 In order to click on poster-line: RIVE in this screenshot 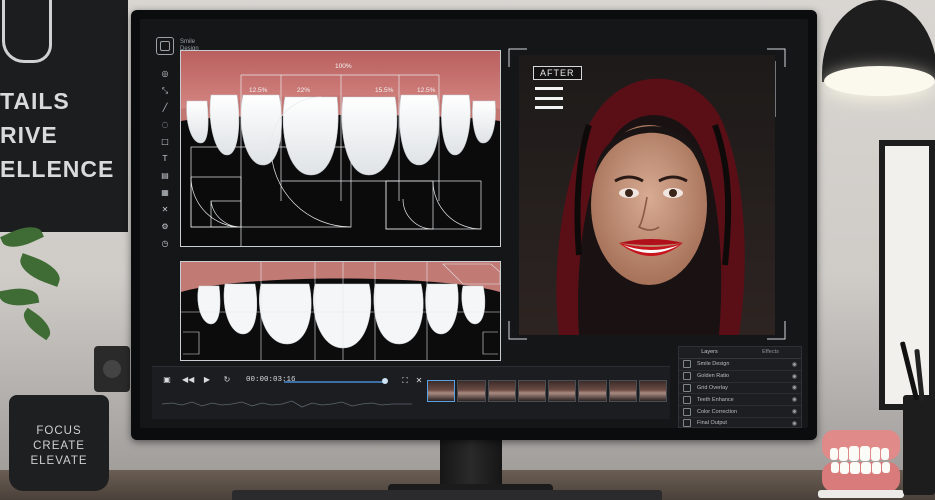, I will do `click(29, 135)`.